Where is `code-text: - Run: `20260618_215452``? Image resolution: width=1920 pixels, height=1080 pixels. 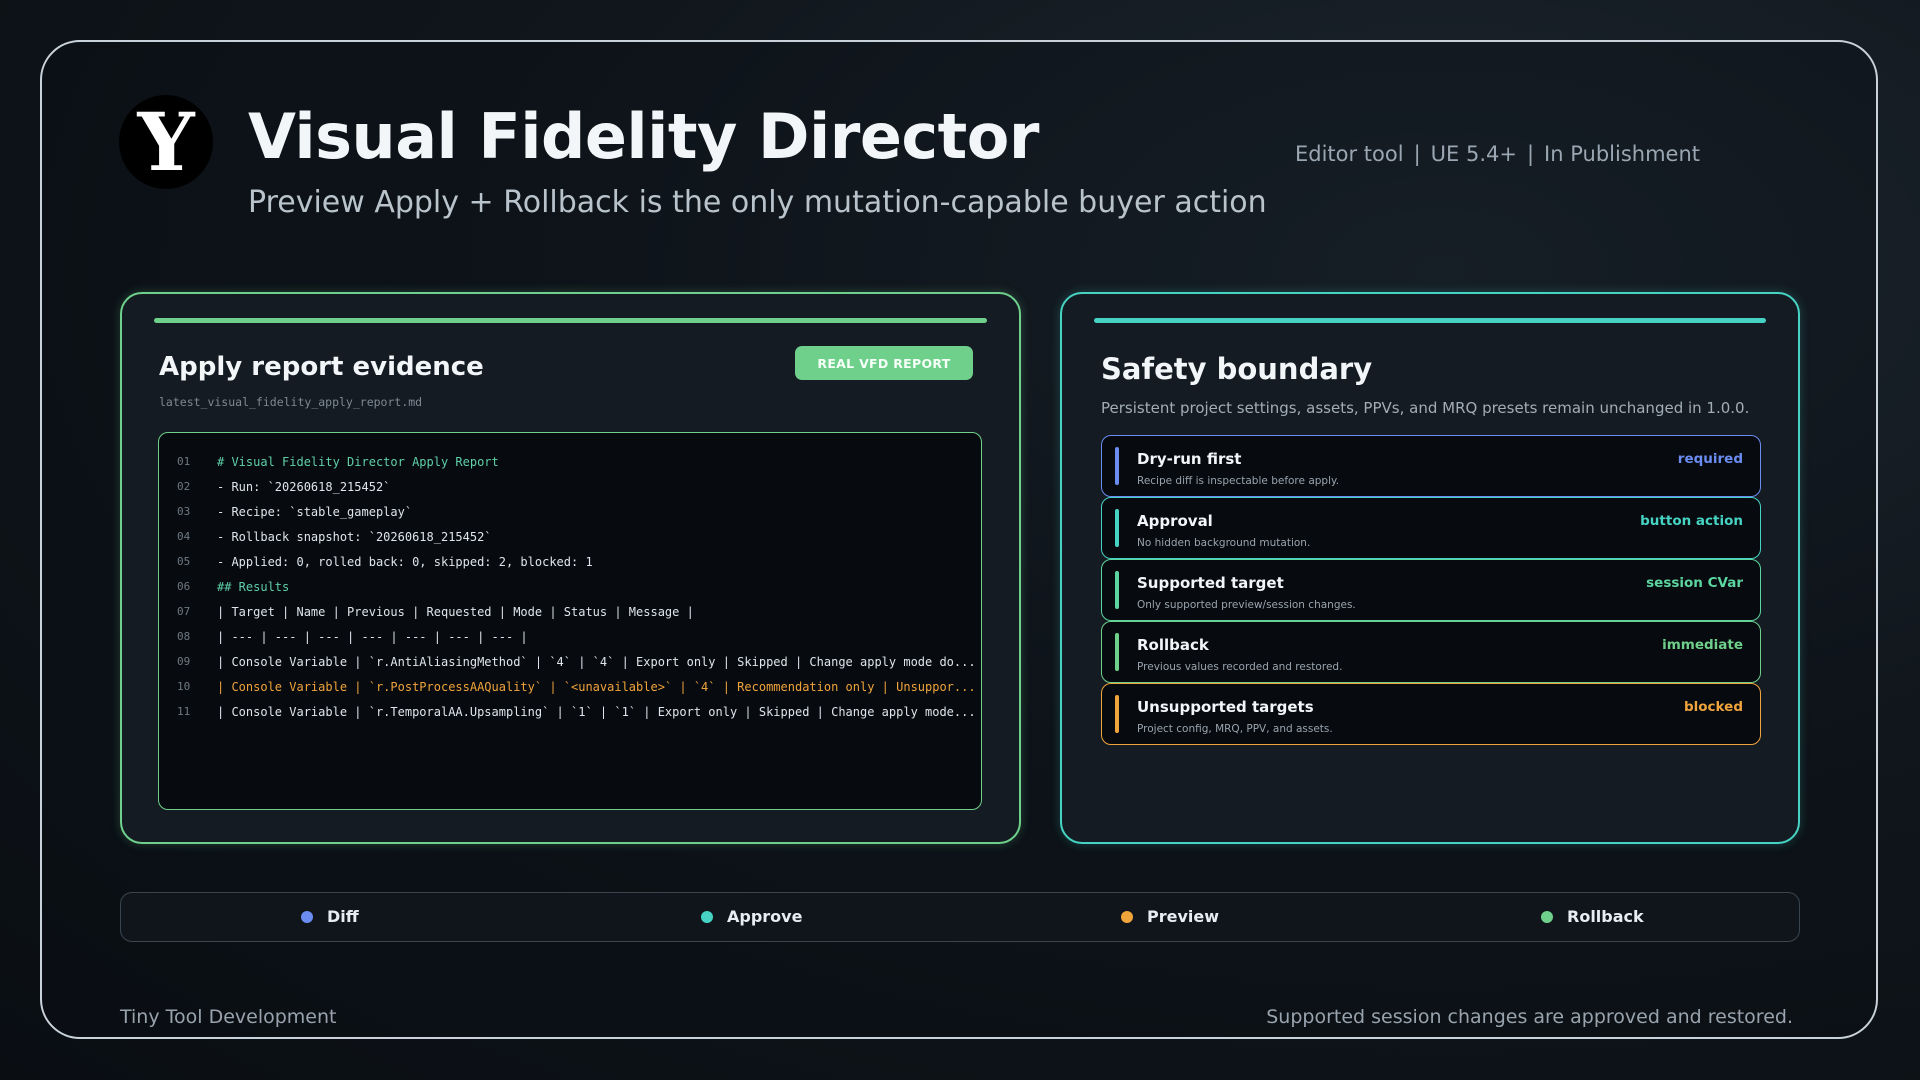
code-text: - Run: `20260618_215452` is located at coordinates (304, 486).